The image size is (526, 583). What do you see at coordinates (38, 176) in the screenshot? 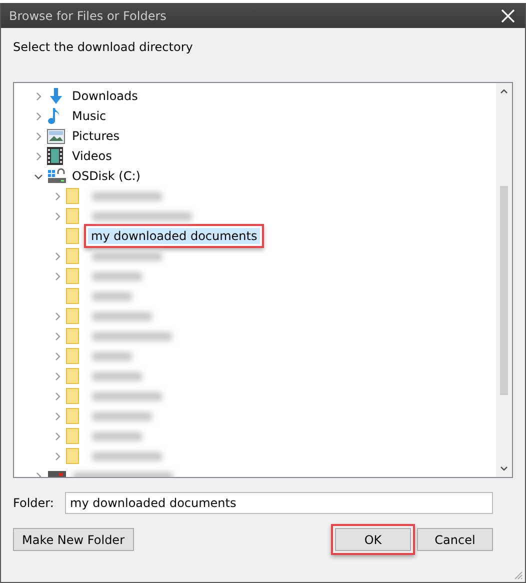
I see `collapse-chevron-icon` at bounding box center [38, 176].